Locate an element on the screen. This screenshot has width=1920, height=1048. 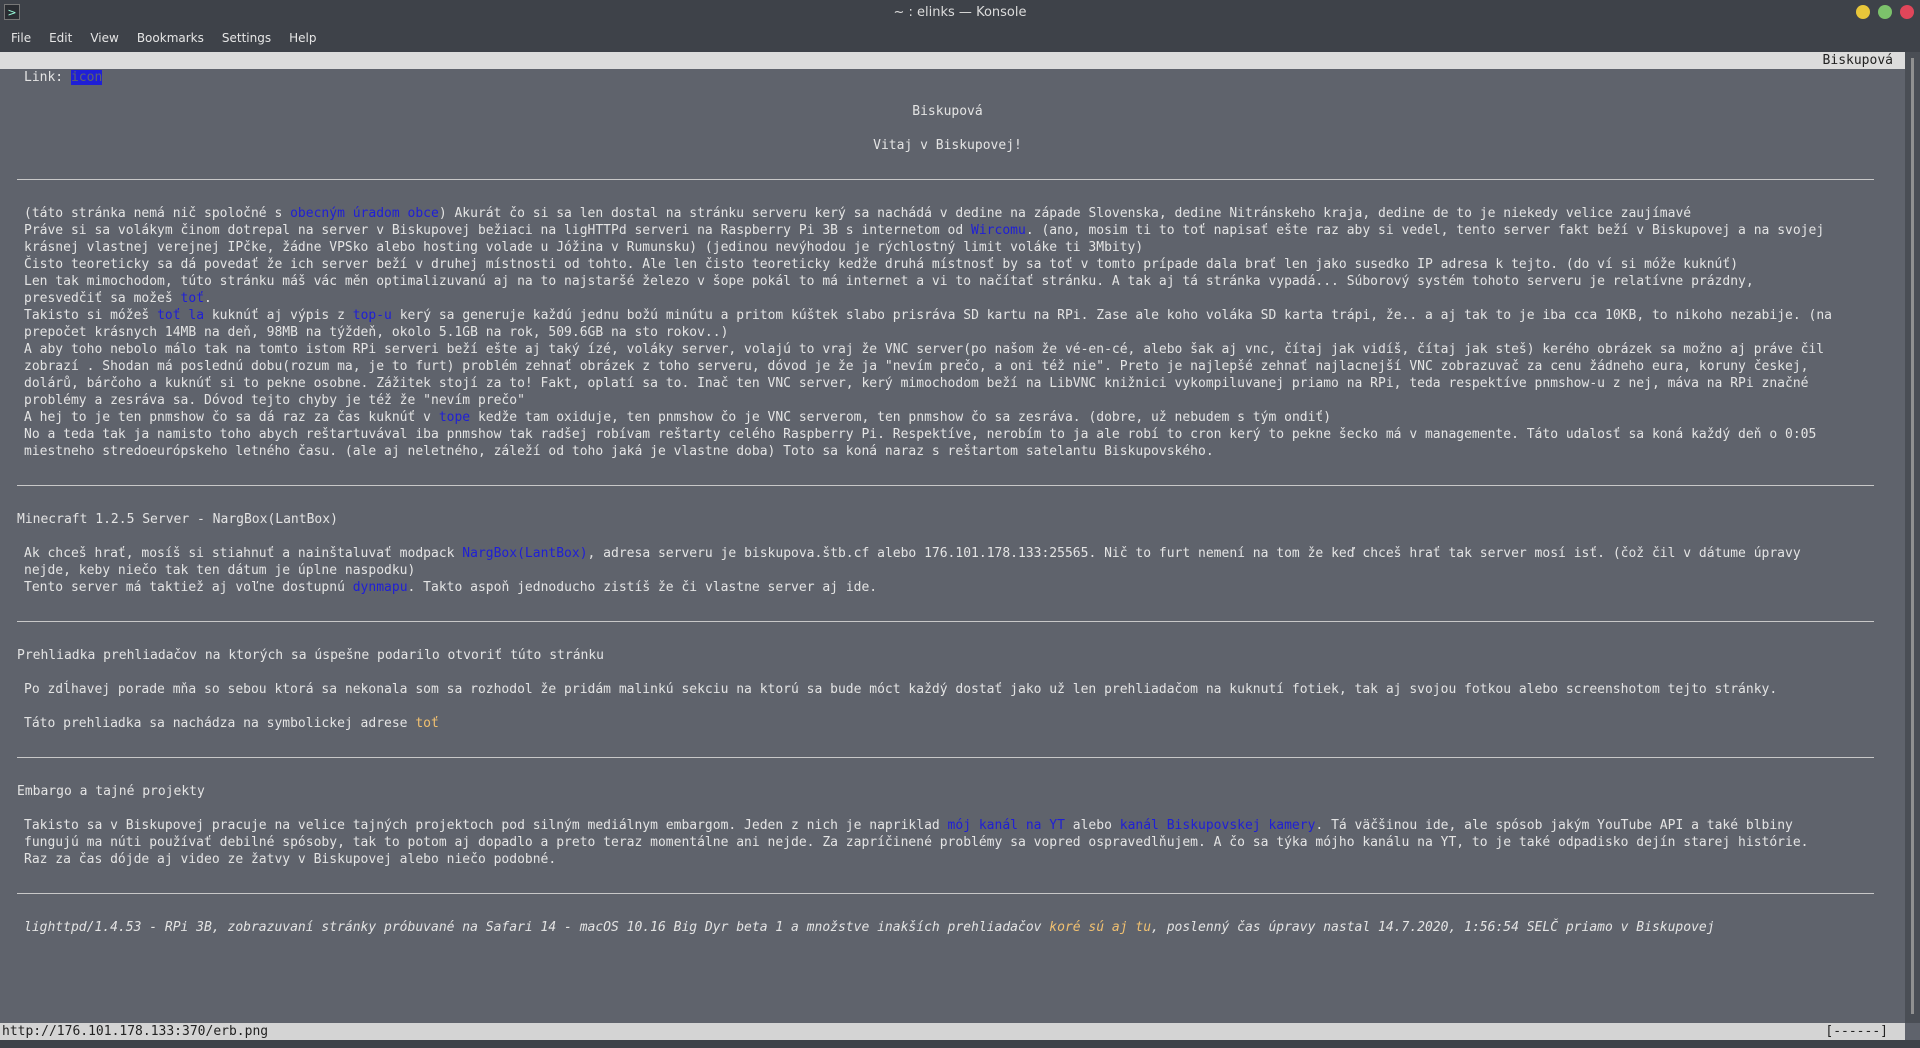
menu-settings: Settings is located at coordinates (246, 38).